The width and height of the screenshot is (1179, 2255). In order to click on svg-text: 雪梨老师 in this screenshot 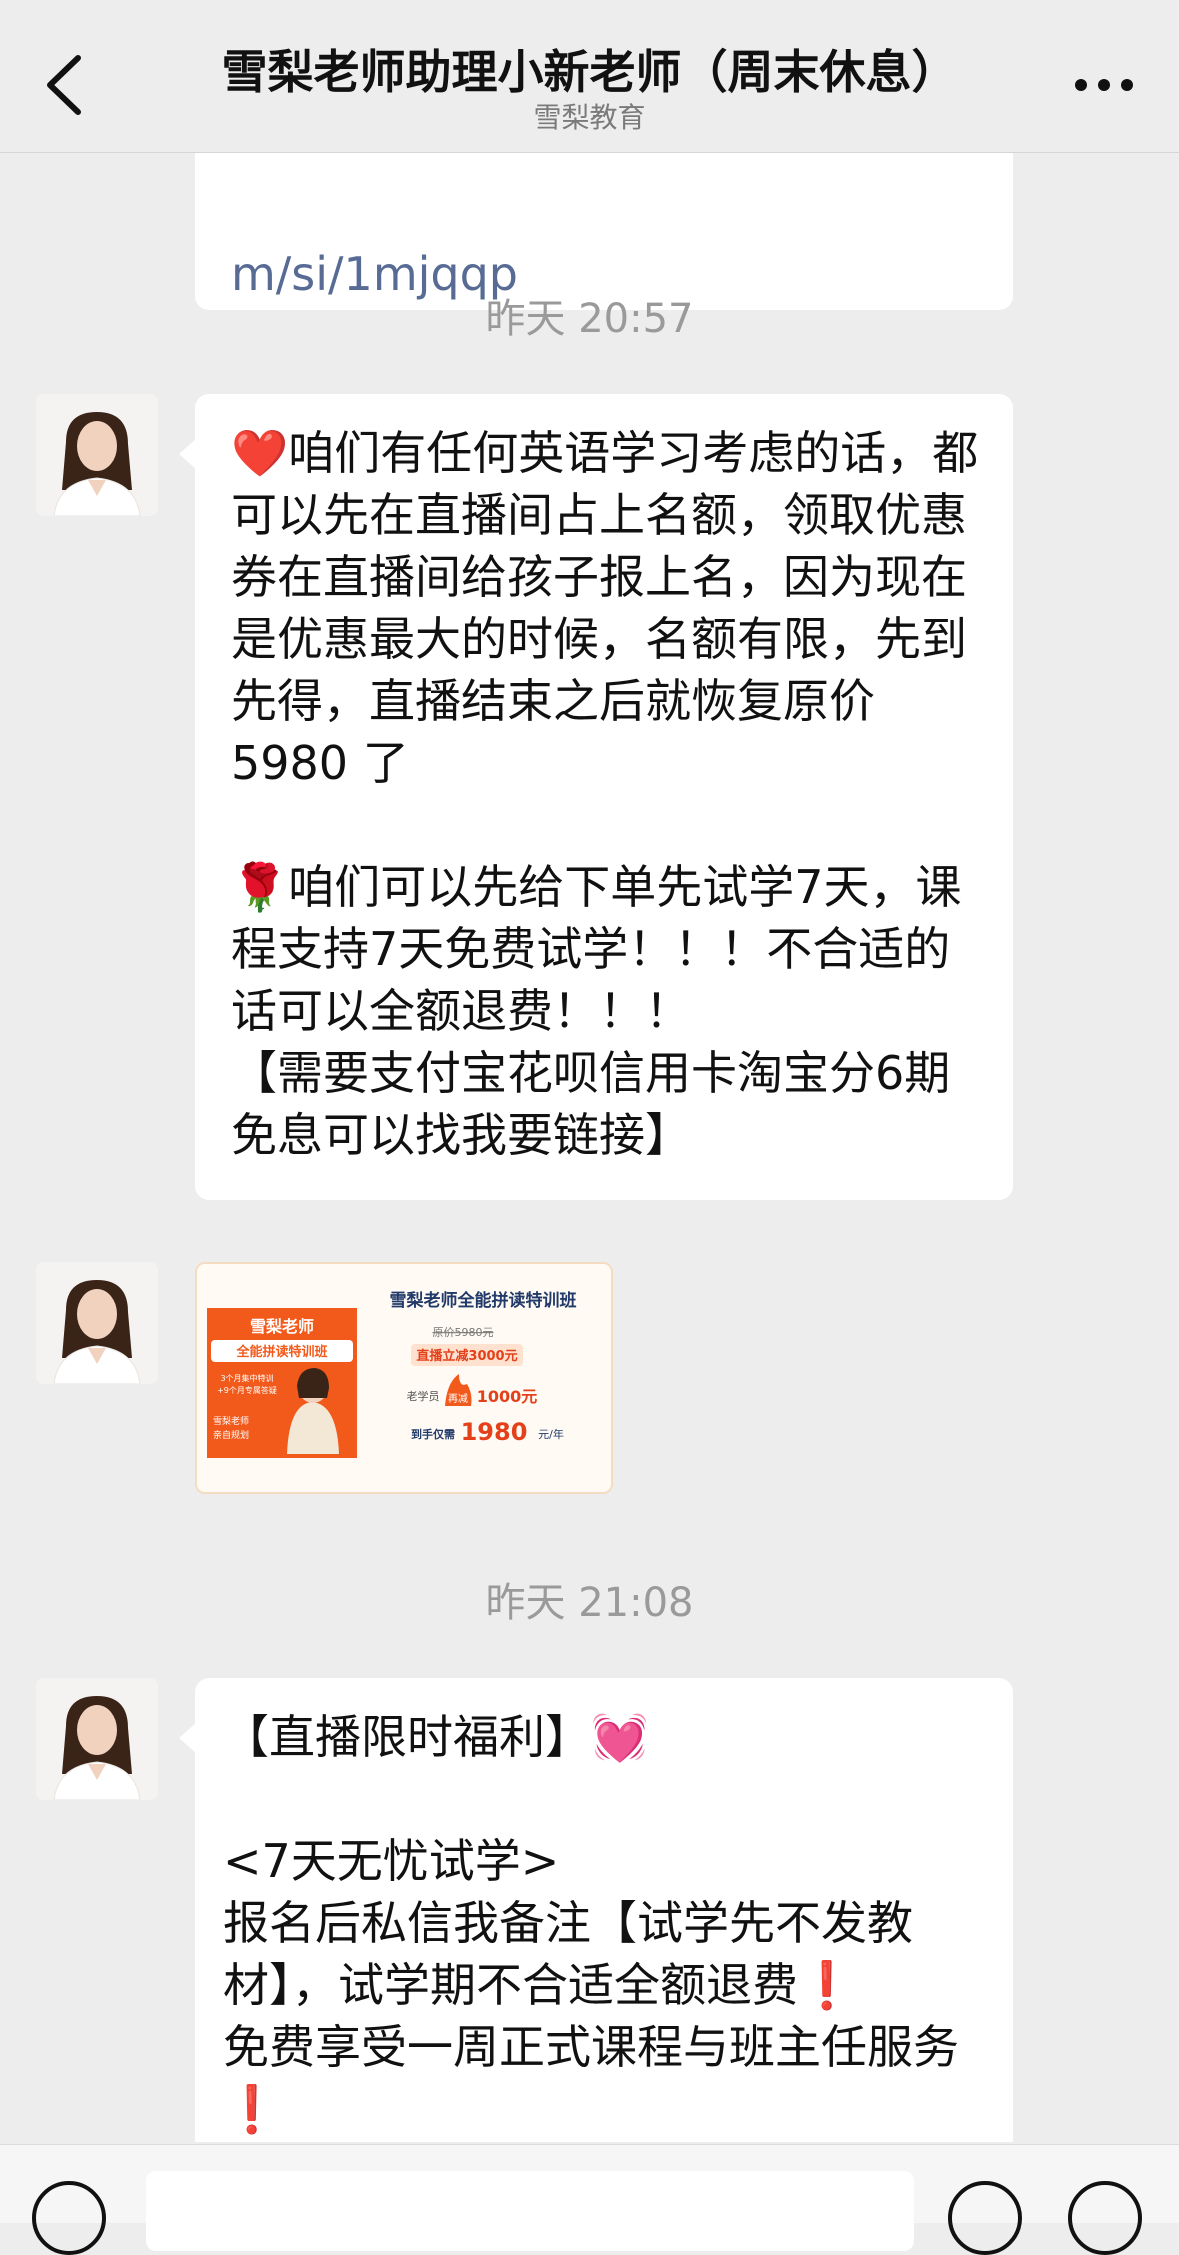, I will do `click(231, 1421)`.